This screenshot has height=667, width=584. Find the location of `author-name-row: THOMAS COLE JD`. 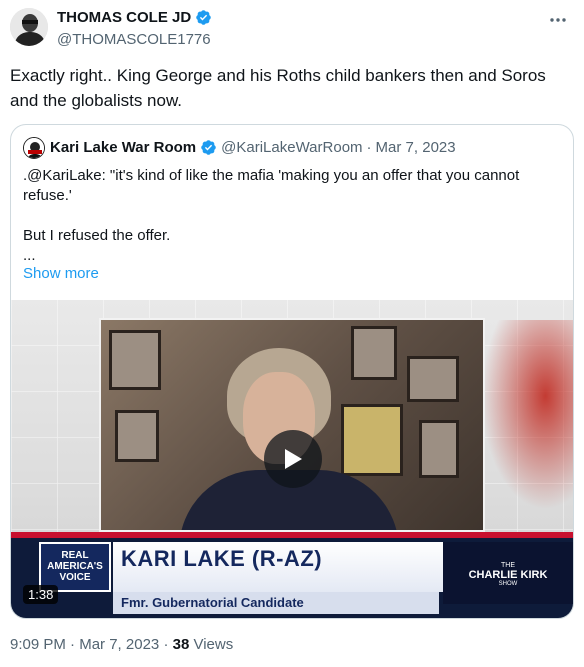

author-name-row: THOMAS COLE JD is located at coordinates (134, 17).